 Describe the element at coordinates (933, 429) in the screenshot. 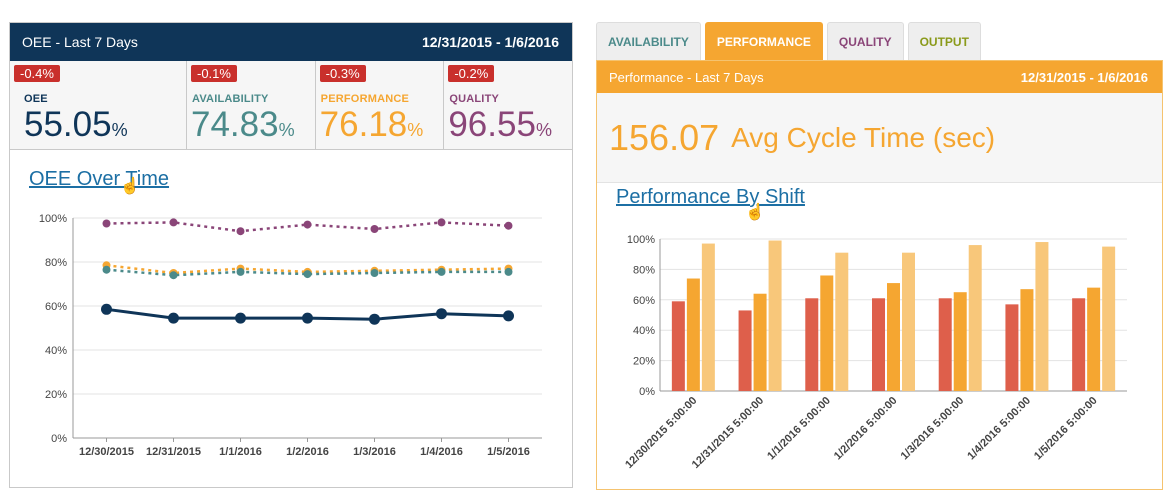

I see `x-tick-label: 1/3/2016 5:00:00` at that location.